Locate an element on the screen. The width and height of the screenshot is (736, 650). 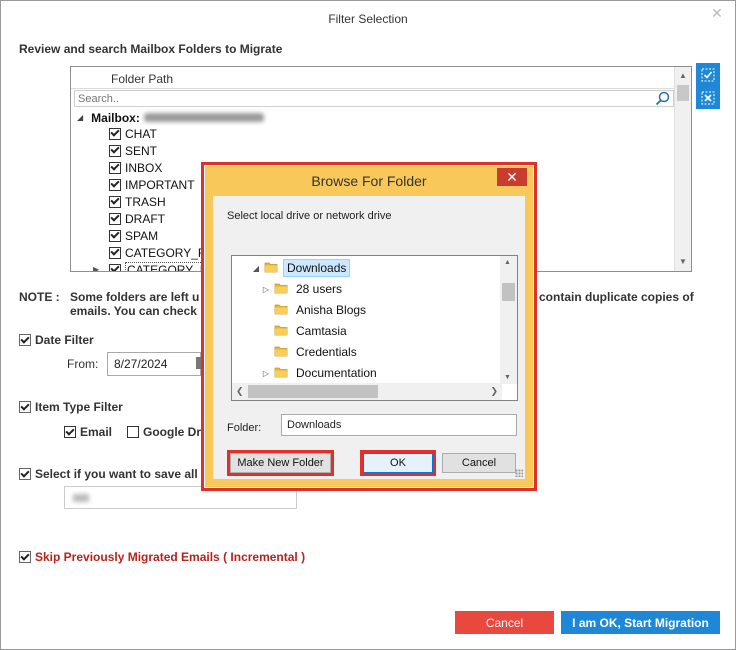
search-box is located at coordinates (374, 98).